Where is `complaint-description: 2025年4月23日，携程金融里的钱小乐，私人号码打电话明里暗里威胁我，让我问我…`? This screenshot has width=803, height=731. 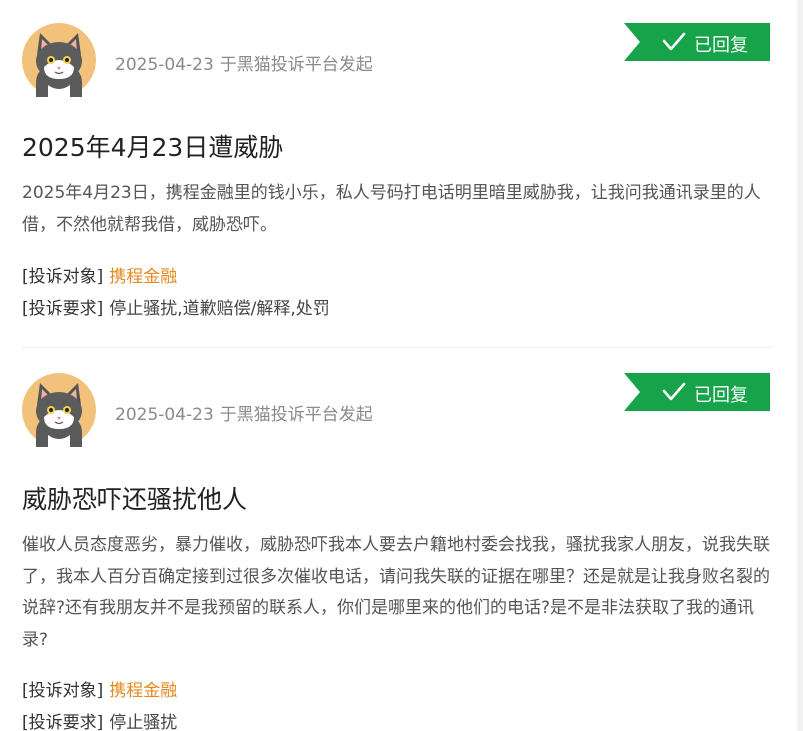 complaint-description: 2025年4月23日，携程金融里的钱小乐，私人号码打电话明里暗里威胁我，让我问我… is located at coordinates (391, 209).